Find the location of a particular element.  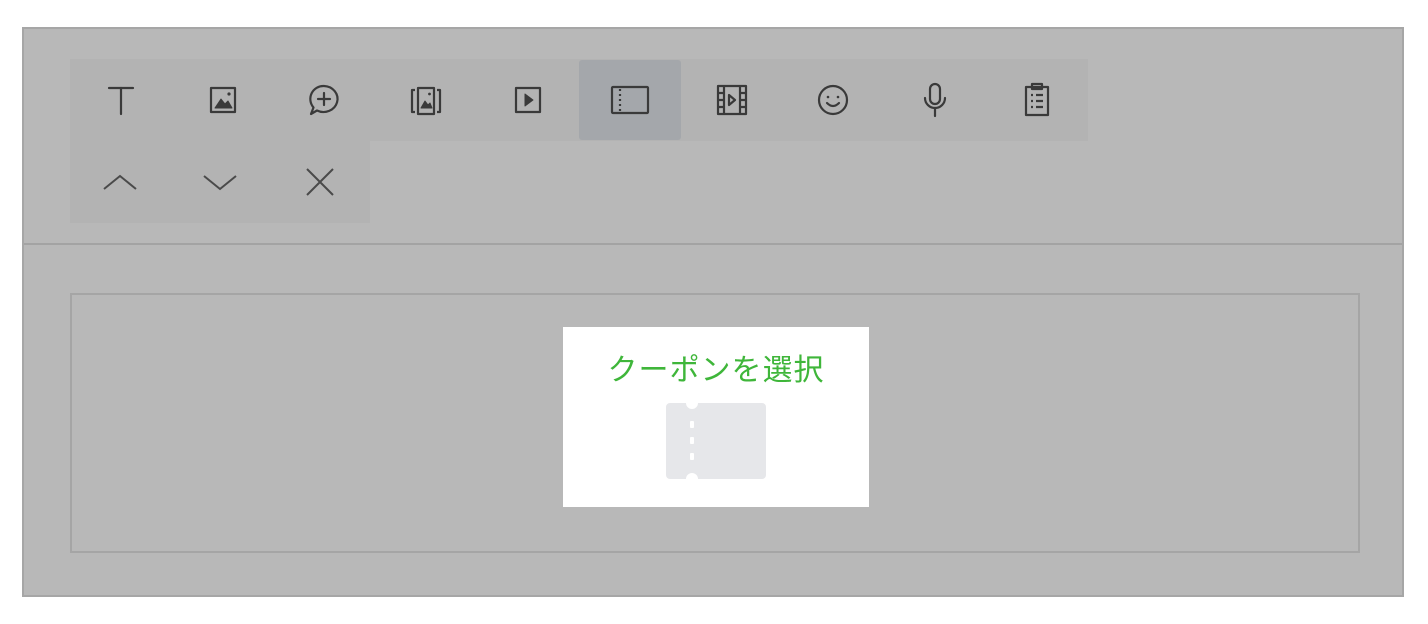

coupon-icon is located at coordinates (629, 100).